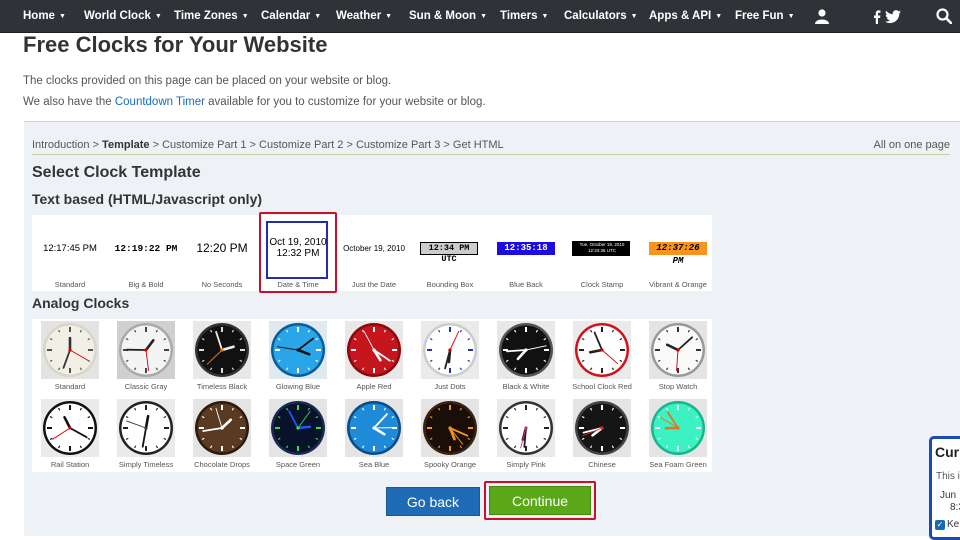 Image resolution: width=960 pixels, height=540 pixels. What do you see at coordinates (70, 248) in the screenshot?
I see `clock-display: 12:17:45 PM` at bounding box center [70, 248].